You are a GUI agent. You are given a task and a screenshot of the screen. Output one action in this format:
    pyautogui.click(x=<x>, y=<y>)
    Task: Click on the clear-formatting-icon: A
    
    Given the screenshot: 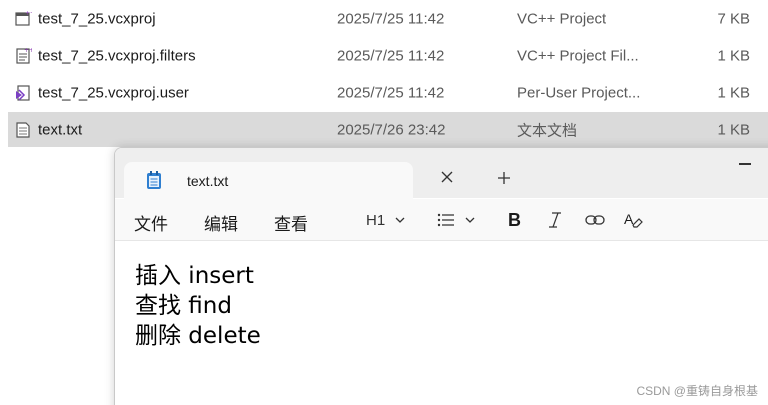 What is the action you would take?
    pyautogui.click(x=634, y=220)
    